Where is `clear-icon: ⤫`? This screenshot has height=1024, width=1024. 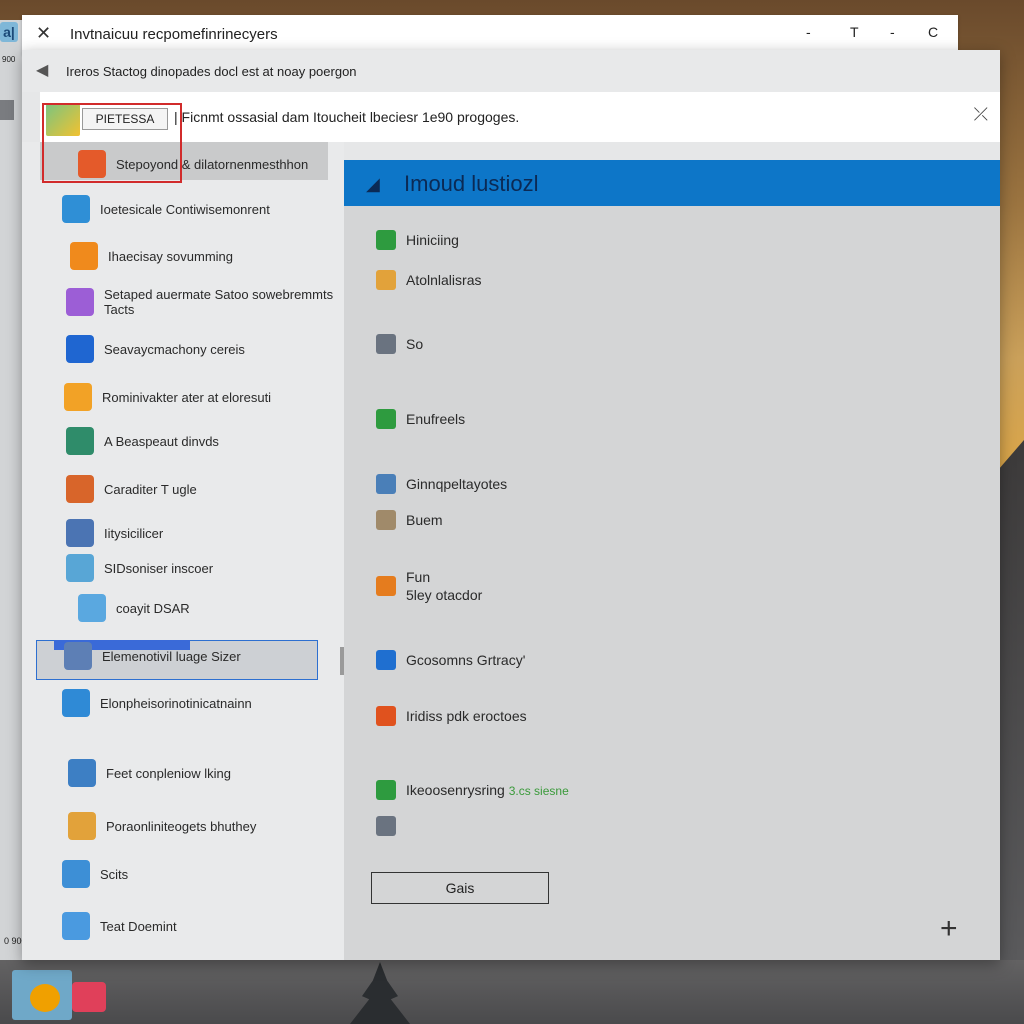 clear-icon: ⤫ is located at coordinates (981, 114).